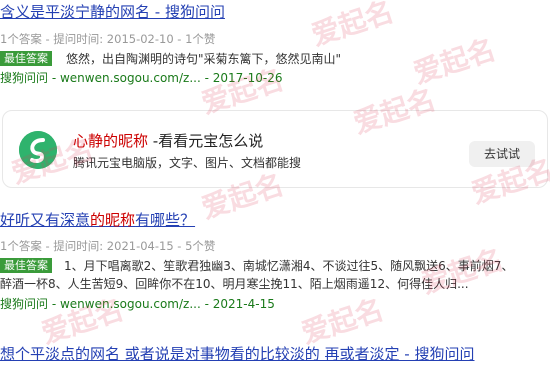  I want to click on result-source: 搜狗问问 - wenwen.sogou.com/z... - 2021-4-15, so click(275, 304).